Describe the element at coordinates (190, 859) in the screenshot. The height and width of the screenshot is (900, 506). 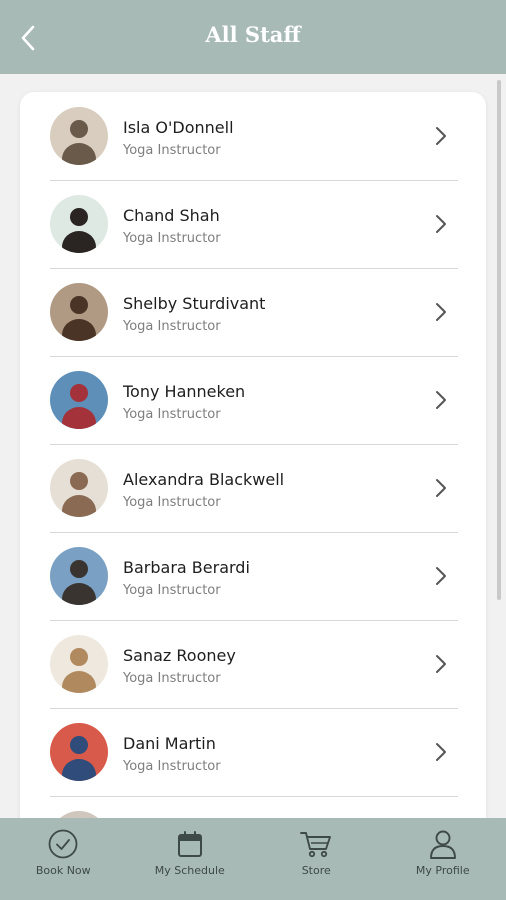
I see `tab-my-schedule: My Schedule` at that location.